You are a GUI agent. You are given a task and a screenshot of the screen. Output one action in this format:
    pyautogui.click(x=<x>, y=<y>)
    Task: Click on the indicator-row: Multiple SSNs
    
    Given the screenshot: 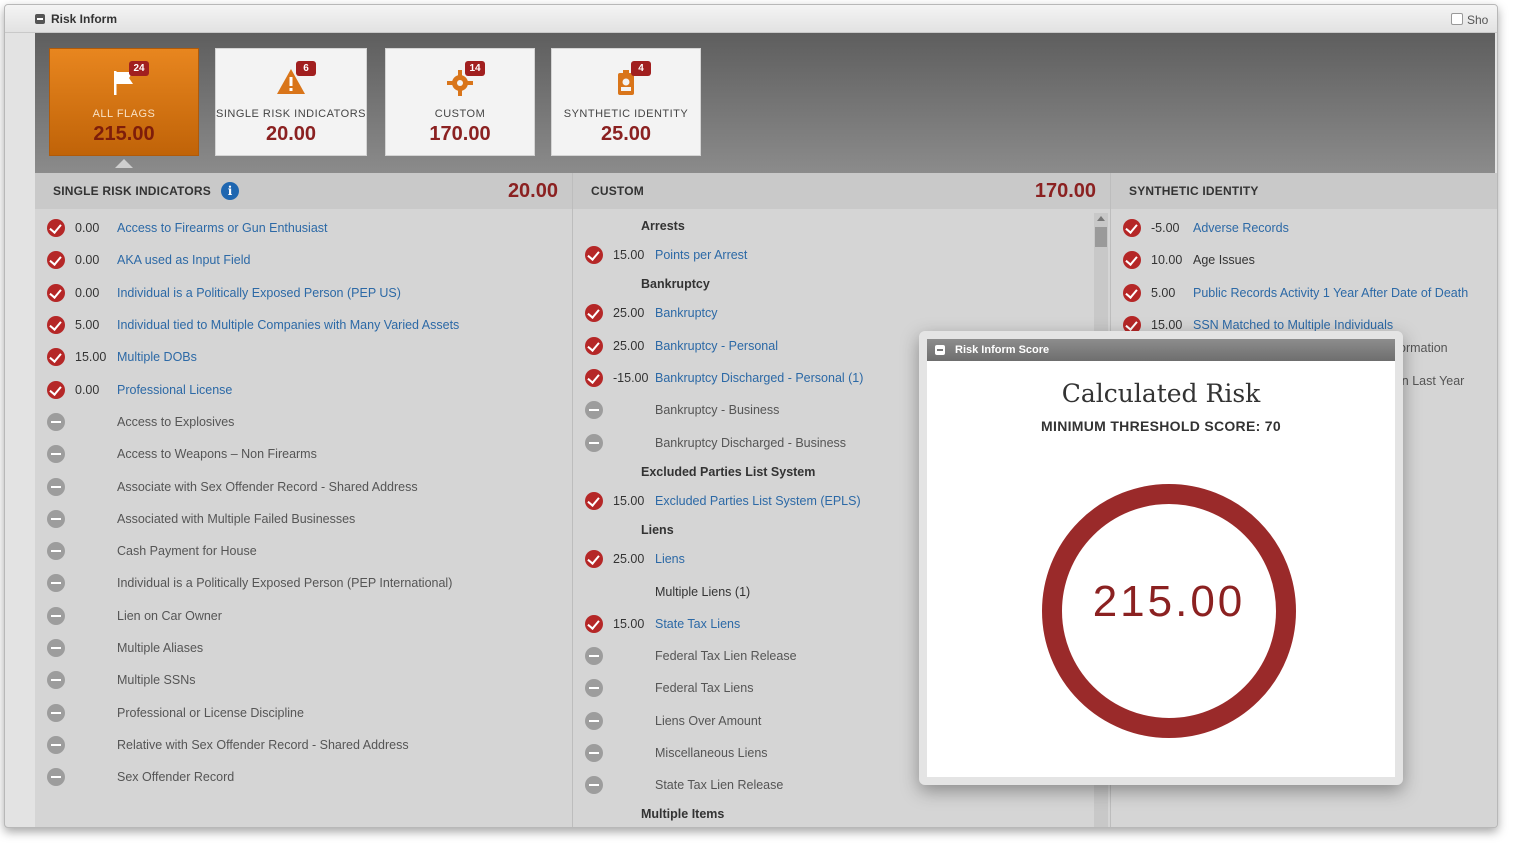 What is the action you would take?
    pyautogui.click(x=309, y=680)
    